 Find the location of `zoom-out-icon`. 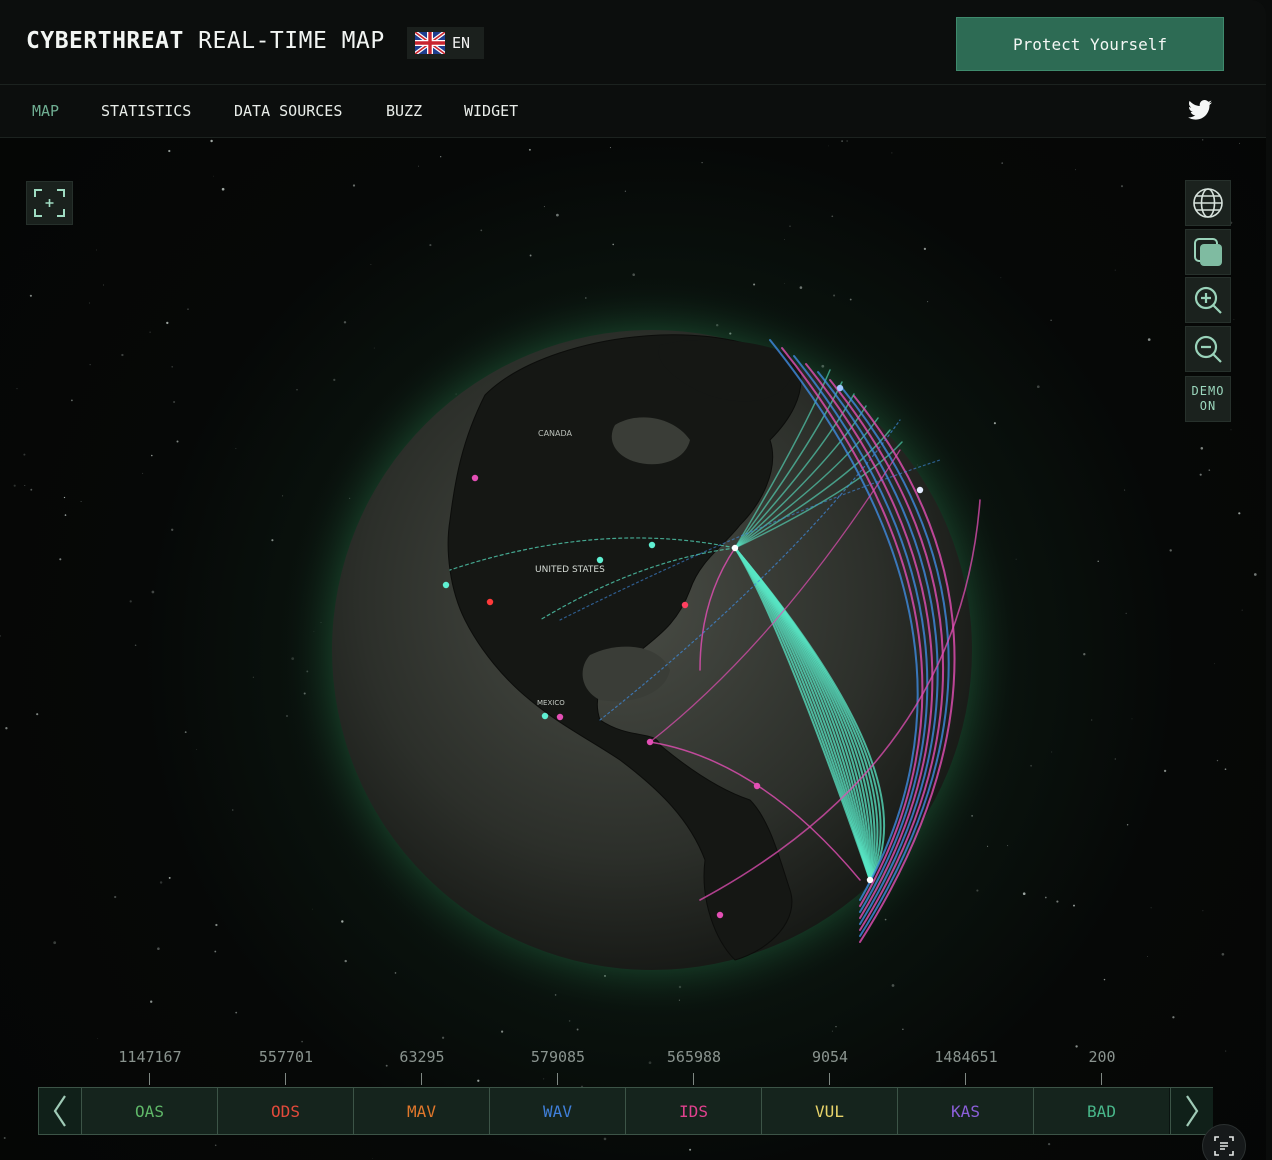

zoom-out-icon is located at coordinates (1208, 349).